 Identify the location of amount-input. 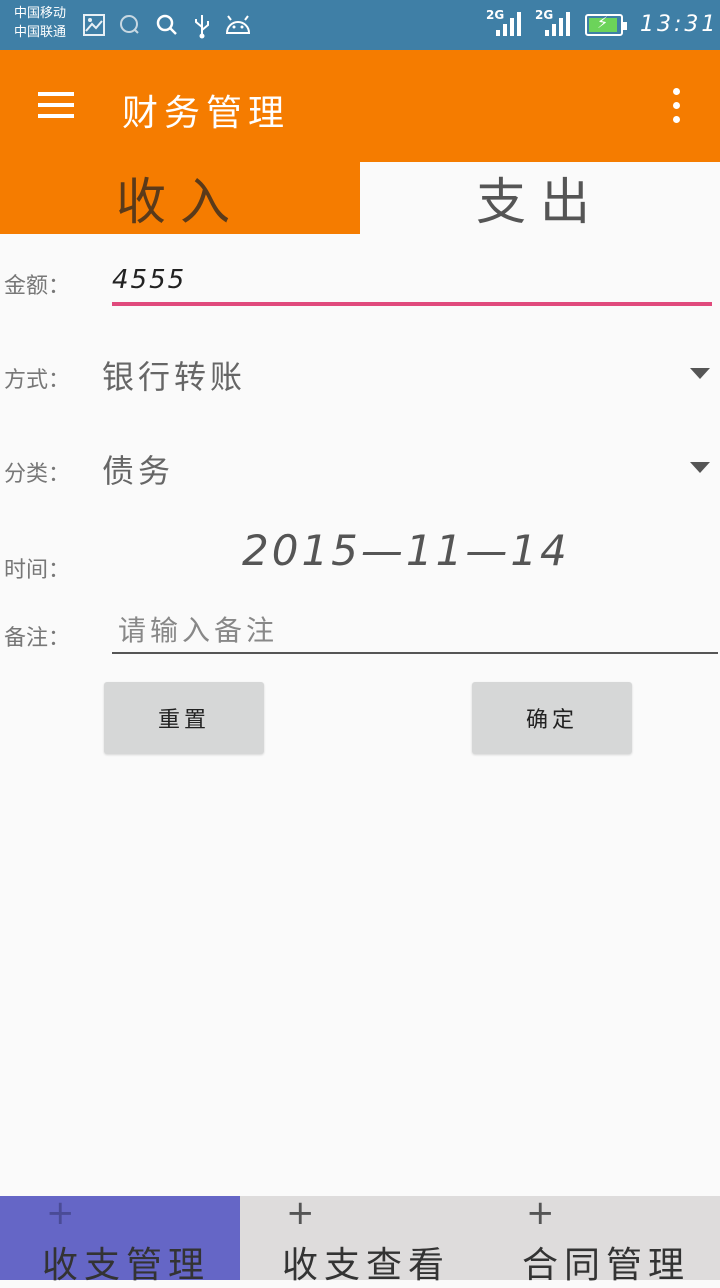
(412, 282).